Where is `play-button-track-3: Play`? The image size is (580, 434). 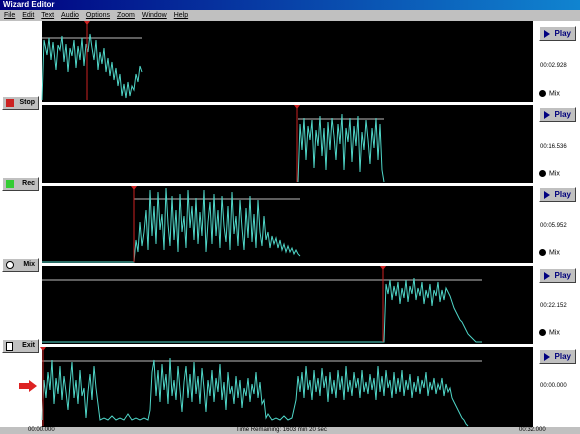
play-button-track-3: Play is located at coordinates (557, 194).